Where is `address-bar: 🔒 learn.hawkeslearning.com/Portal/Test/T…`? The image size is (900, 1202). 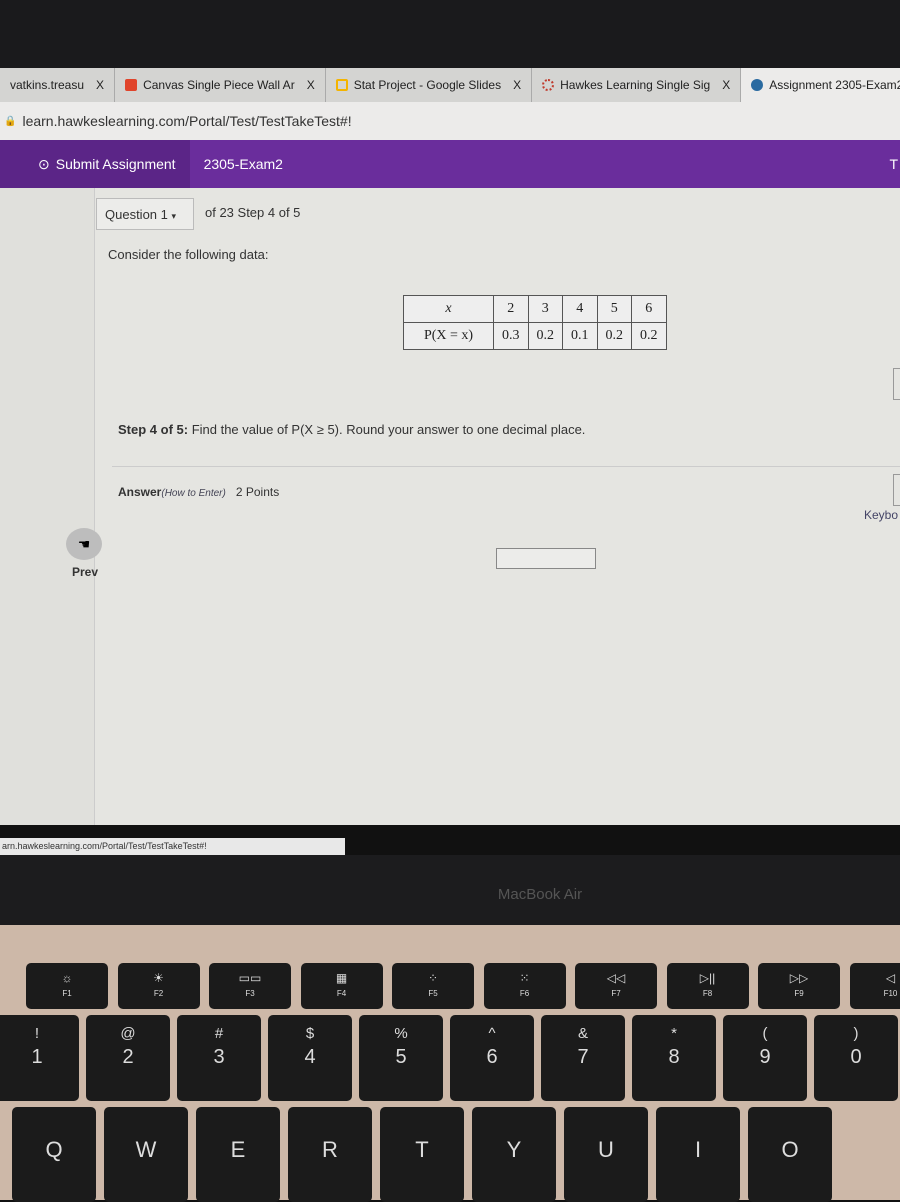
address-bar: 🔒 learn.hawkeslearning.com/Portal/Test/T… is located at coordinates (450, 121).